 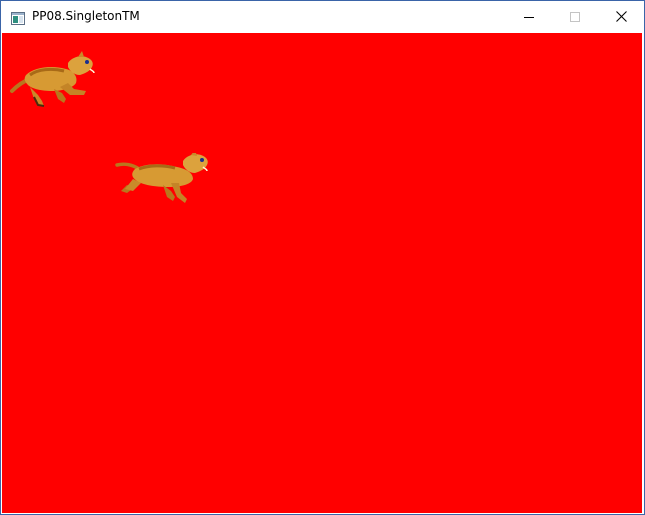 What do you see at coordinates (322, 16) in the screenshot?
I see `title-bar: PP08.SingletonTM` at bounding box center [322, 16].